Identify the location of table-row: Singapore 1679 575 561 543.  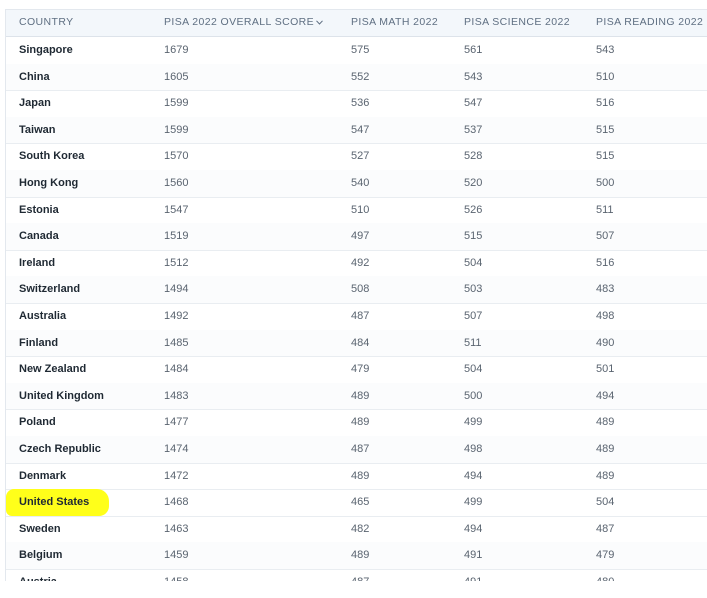
(356, 51).